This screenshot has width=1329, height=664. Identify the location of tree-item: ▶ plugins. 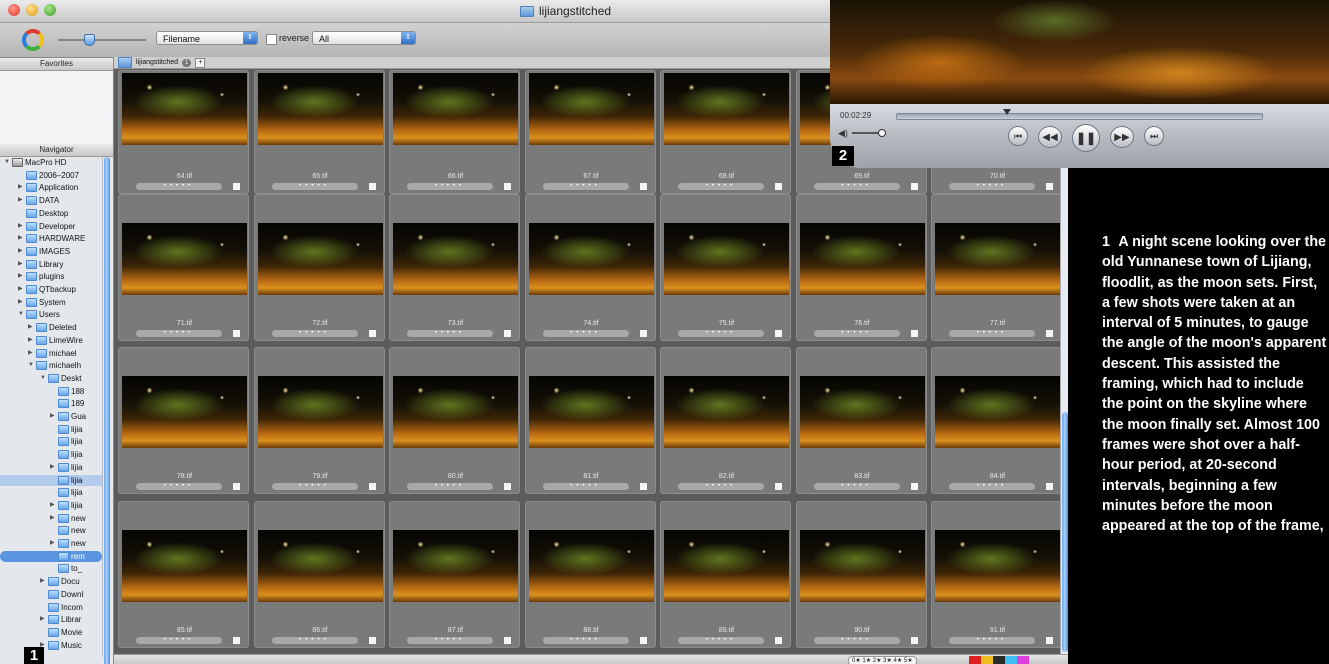
(41, 276).